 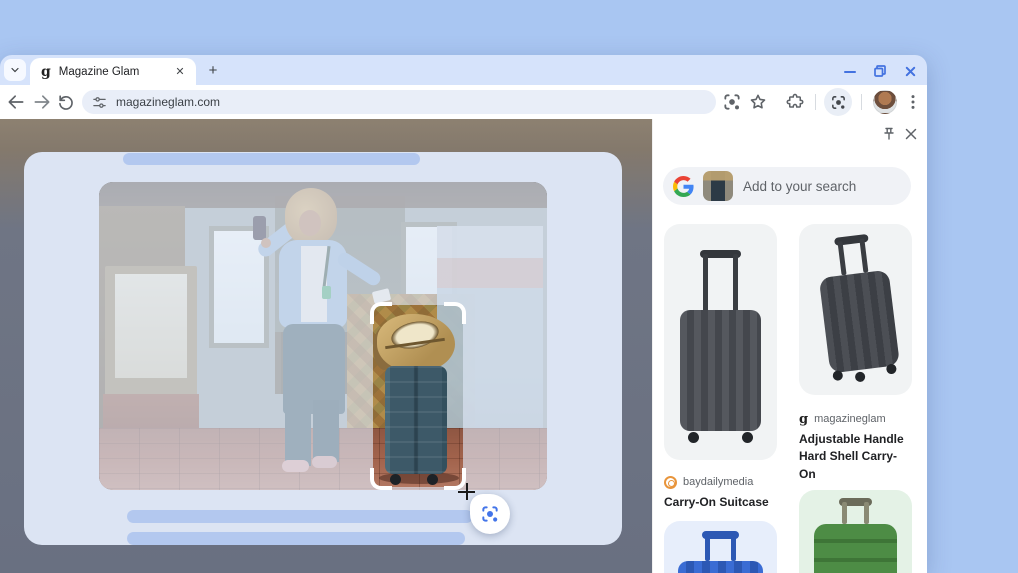 What do you see at coordinates (326, 292) in the screenshot?
I see `woman-lanyard-card` at bounding box center [326, 292].